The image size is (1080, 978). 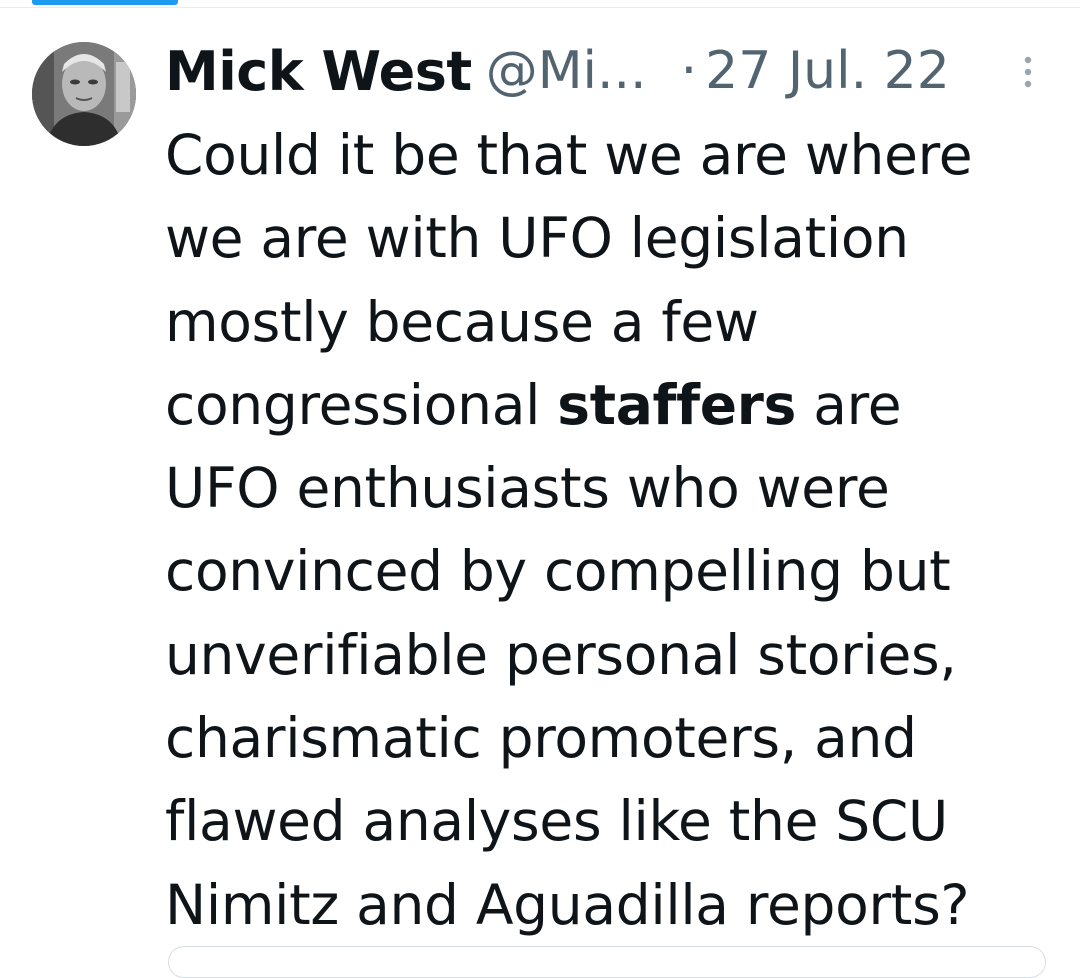 What do you see at coordinates (361, 404) in the screenshot?
I see `tweet-text-segment: congressional` at bounding box center [361, 404].